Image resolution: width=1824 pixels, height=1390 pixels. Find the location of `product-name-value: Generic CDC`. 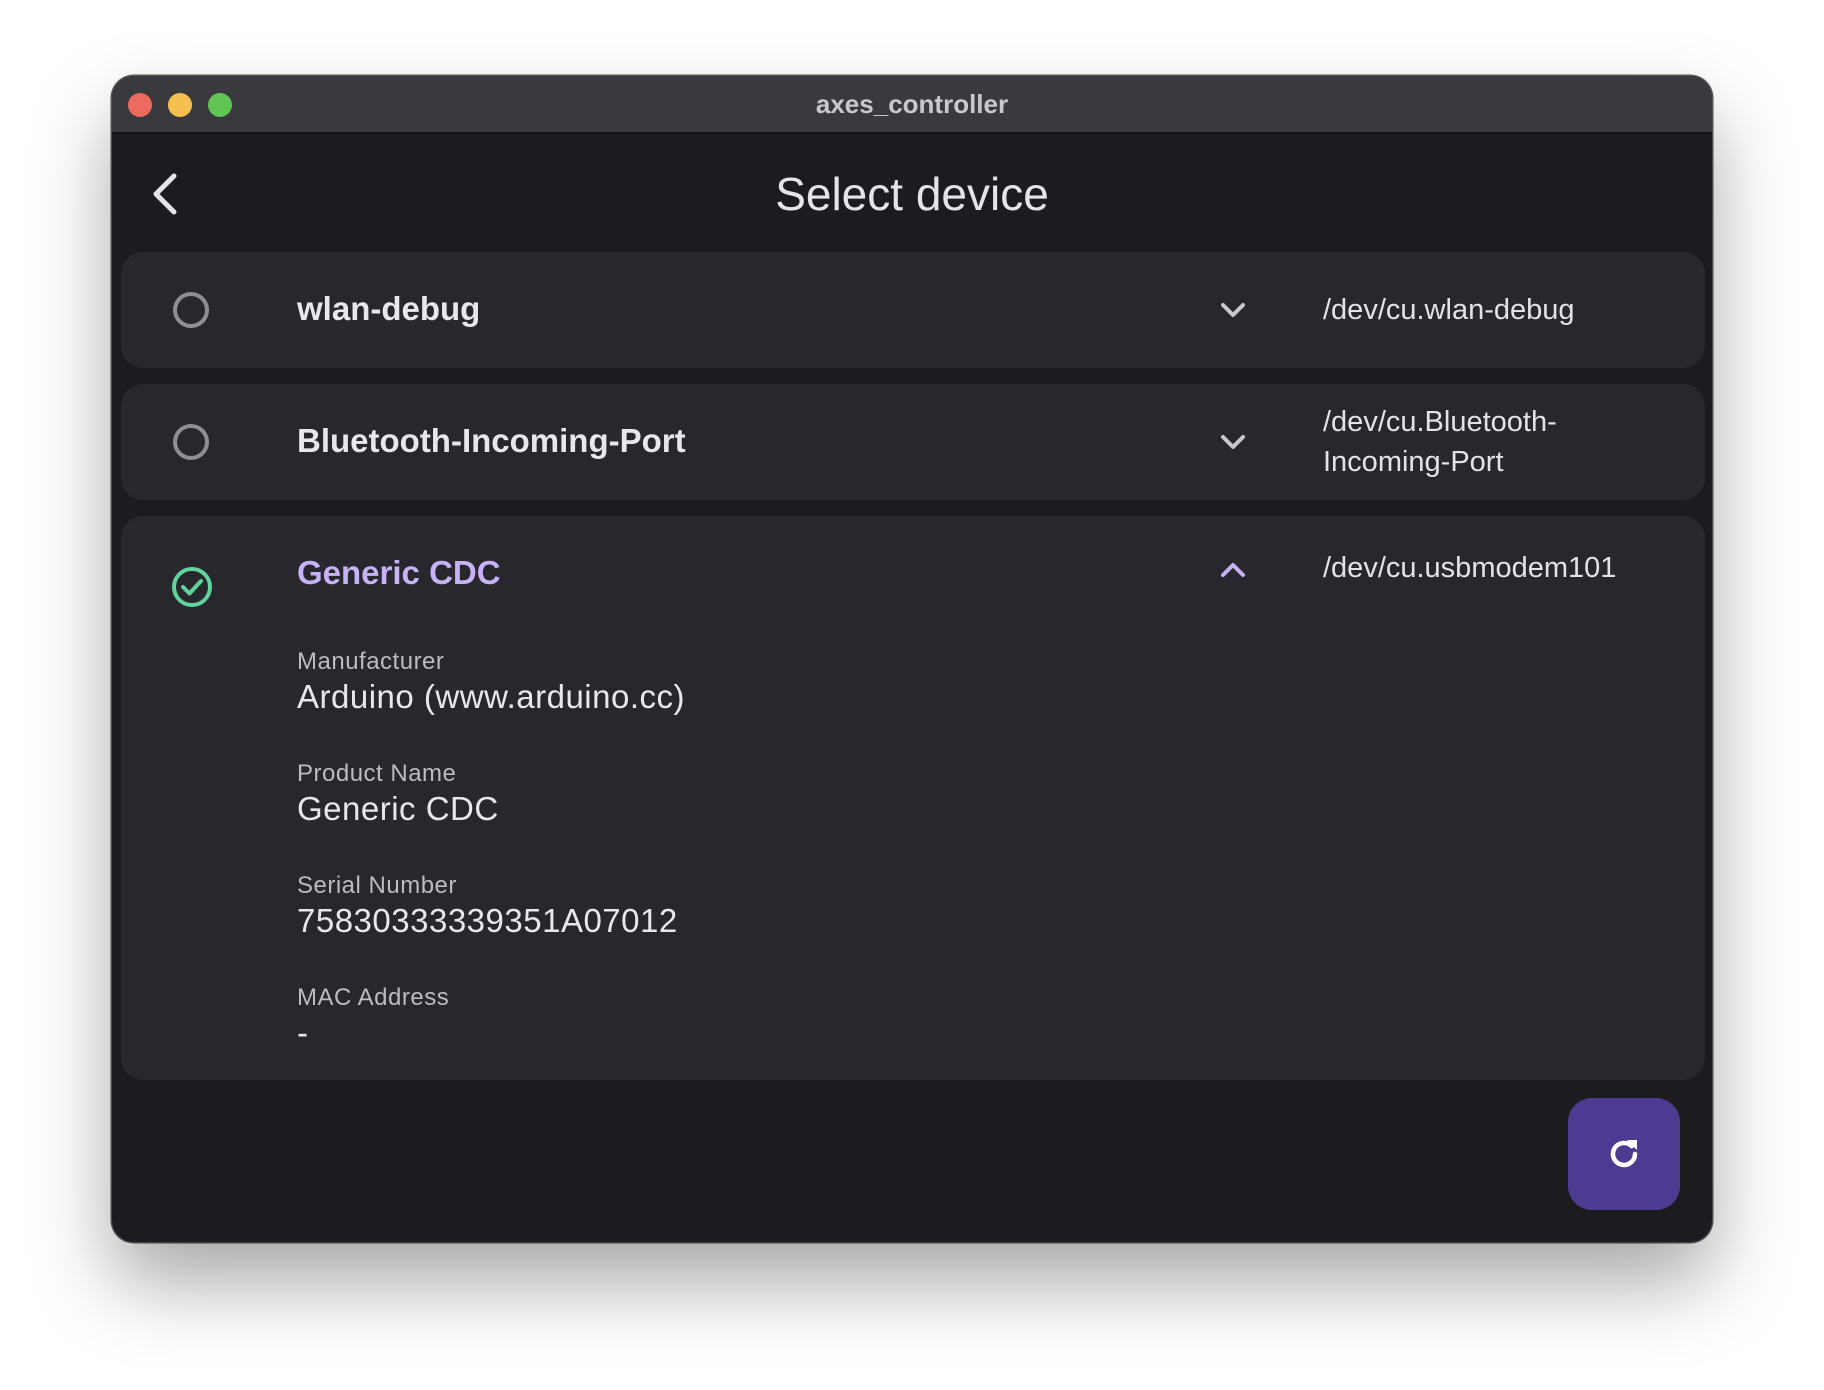

product-name-value: Generic CDC is located at coordinates (398, 808).